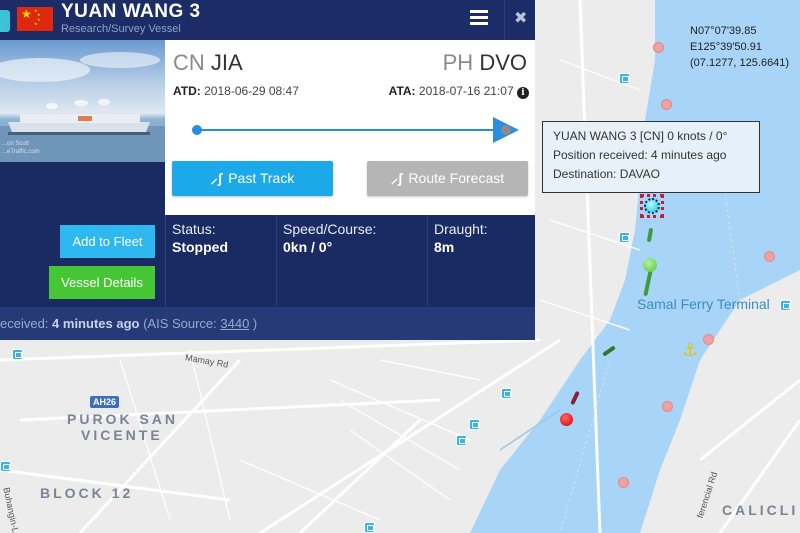 The height and width of the screenshot is (533, 800). I want to click on add-to-fleet-button: Add to Fleet, so click(107, 241).